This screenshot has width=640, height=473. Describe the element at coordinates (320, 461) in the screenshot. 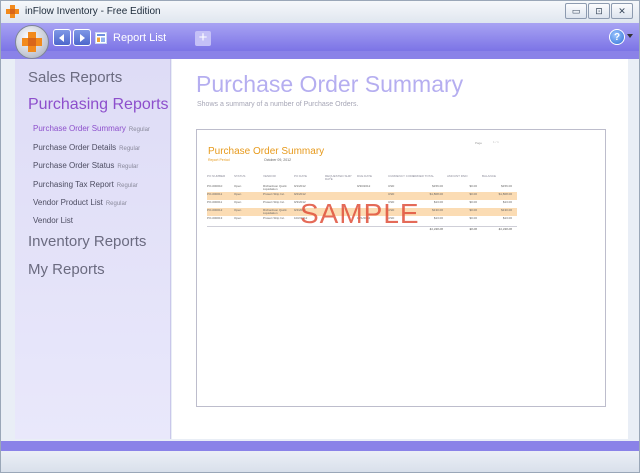

I see `status-bar` at that location.